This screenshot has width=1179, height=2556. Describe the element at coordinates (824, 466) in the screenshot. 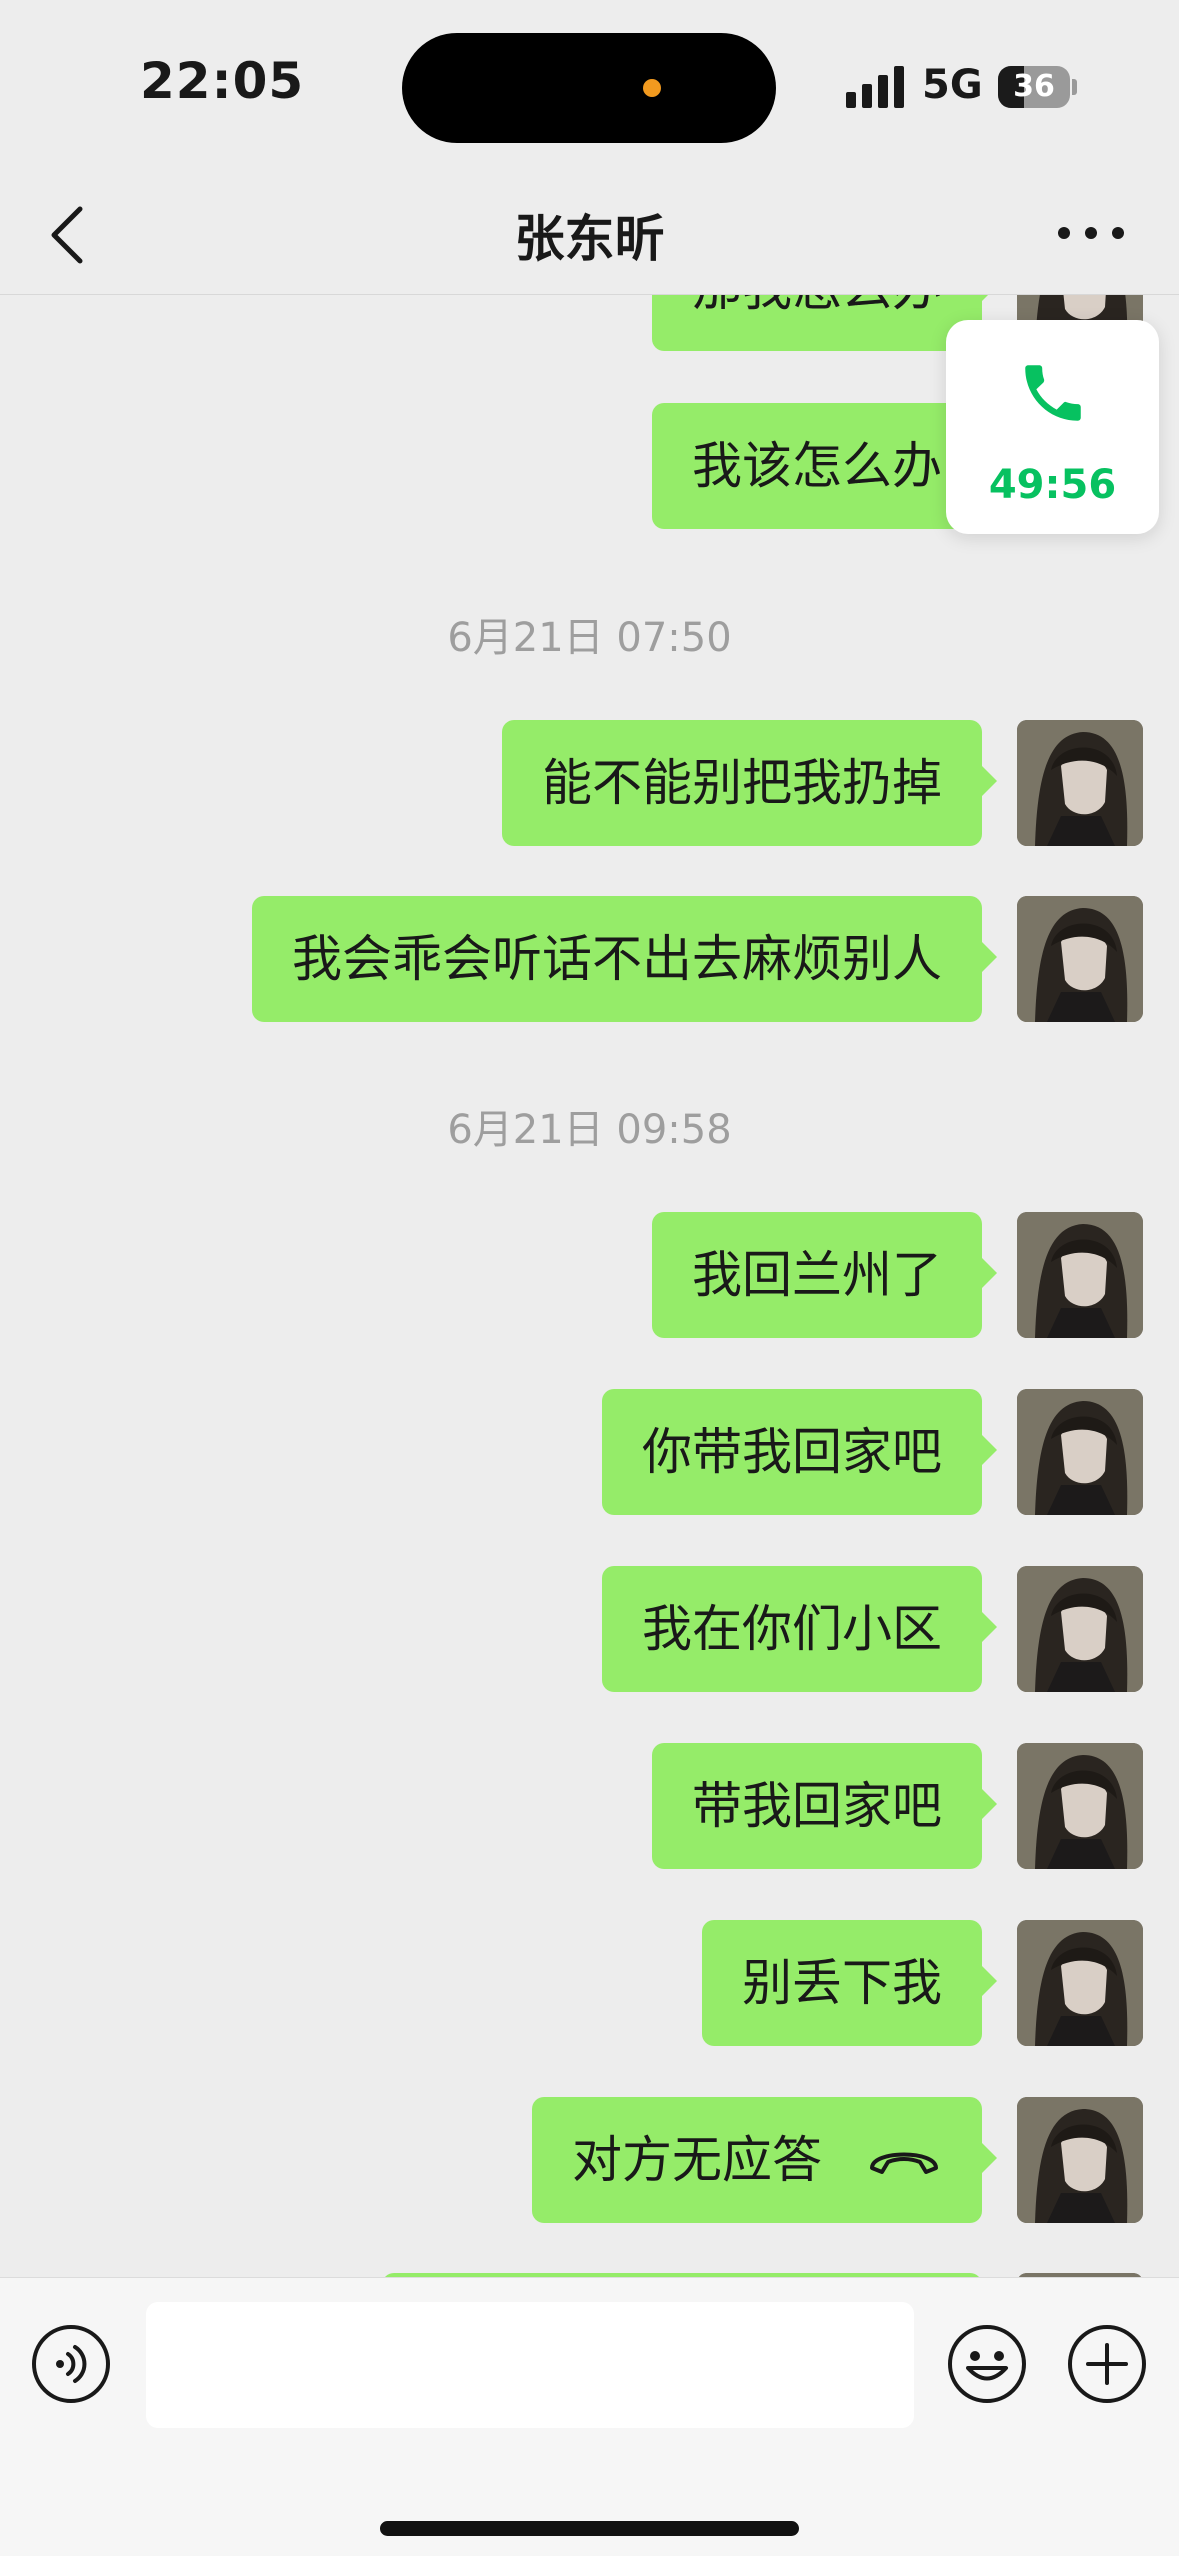

I see `message-bubble: 我该怎么办` at that location.